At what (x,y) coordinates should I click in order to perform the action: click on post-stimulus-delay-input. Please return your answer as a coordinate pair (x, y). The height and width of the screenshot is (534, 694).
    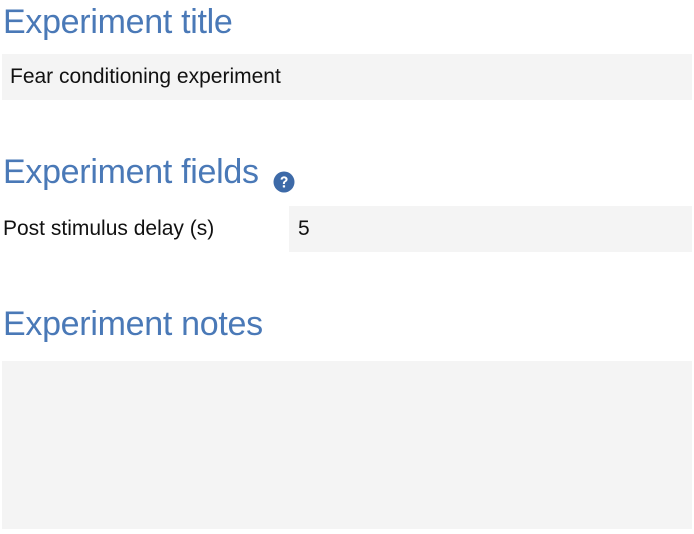
    Looking at the image, I should click on (490, 229).